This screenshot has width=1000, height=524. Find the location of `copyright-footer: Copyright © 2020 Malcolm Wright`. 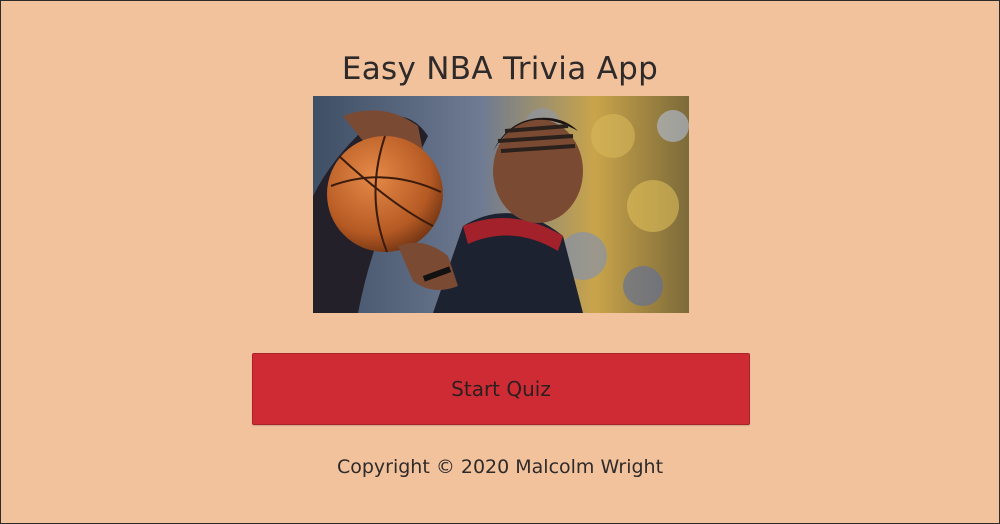

copyright-footer: Copyright © 2020 Malcolm Wright is located at coordinates (500, 467).